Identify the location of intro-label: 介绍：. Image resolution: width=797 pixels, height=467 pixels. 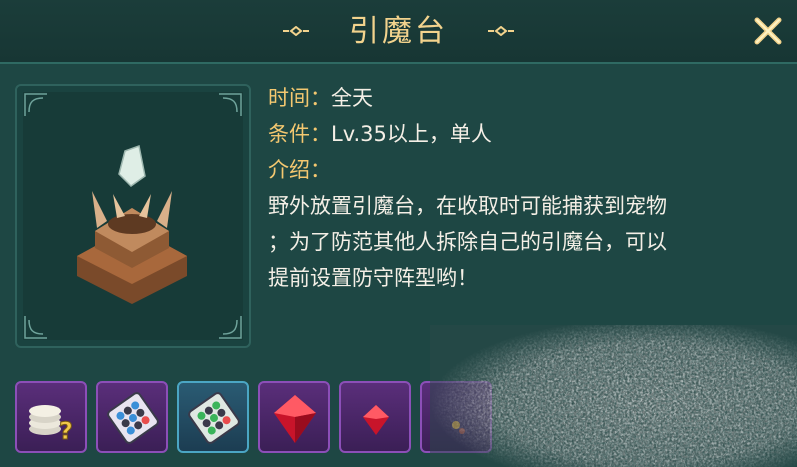
(299, 170).